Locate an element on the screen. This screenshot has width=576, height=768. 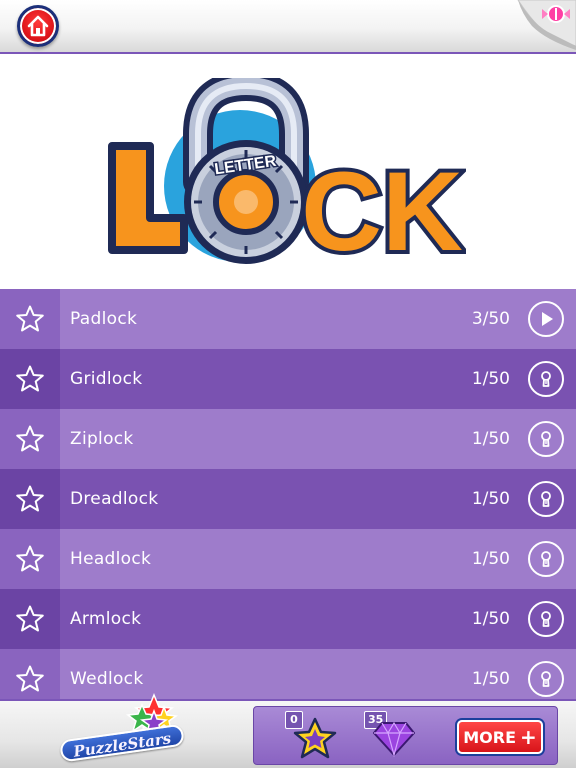
level-row-armlock: Armlock 1/50 is located at coordinates (288, 619).